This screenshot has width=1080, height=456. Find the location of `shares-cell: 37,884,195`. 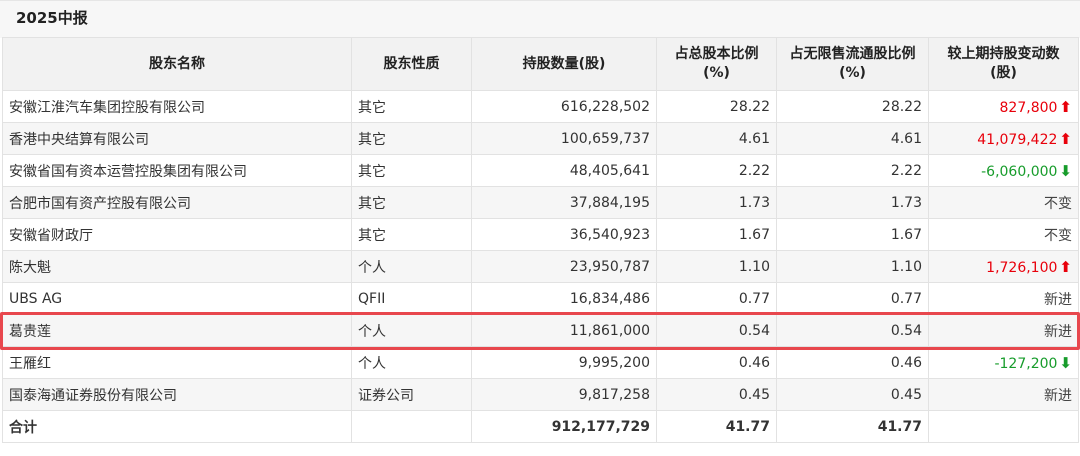

shares-cell: 37,884,195 is located at coordinates (564, 202).